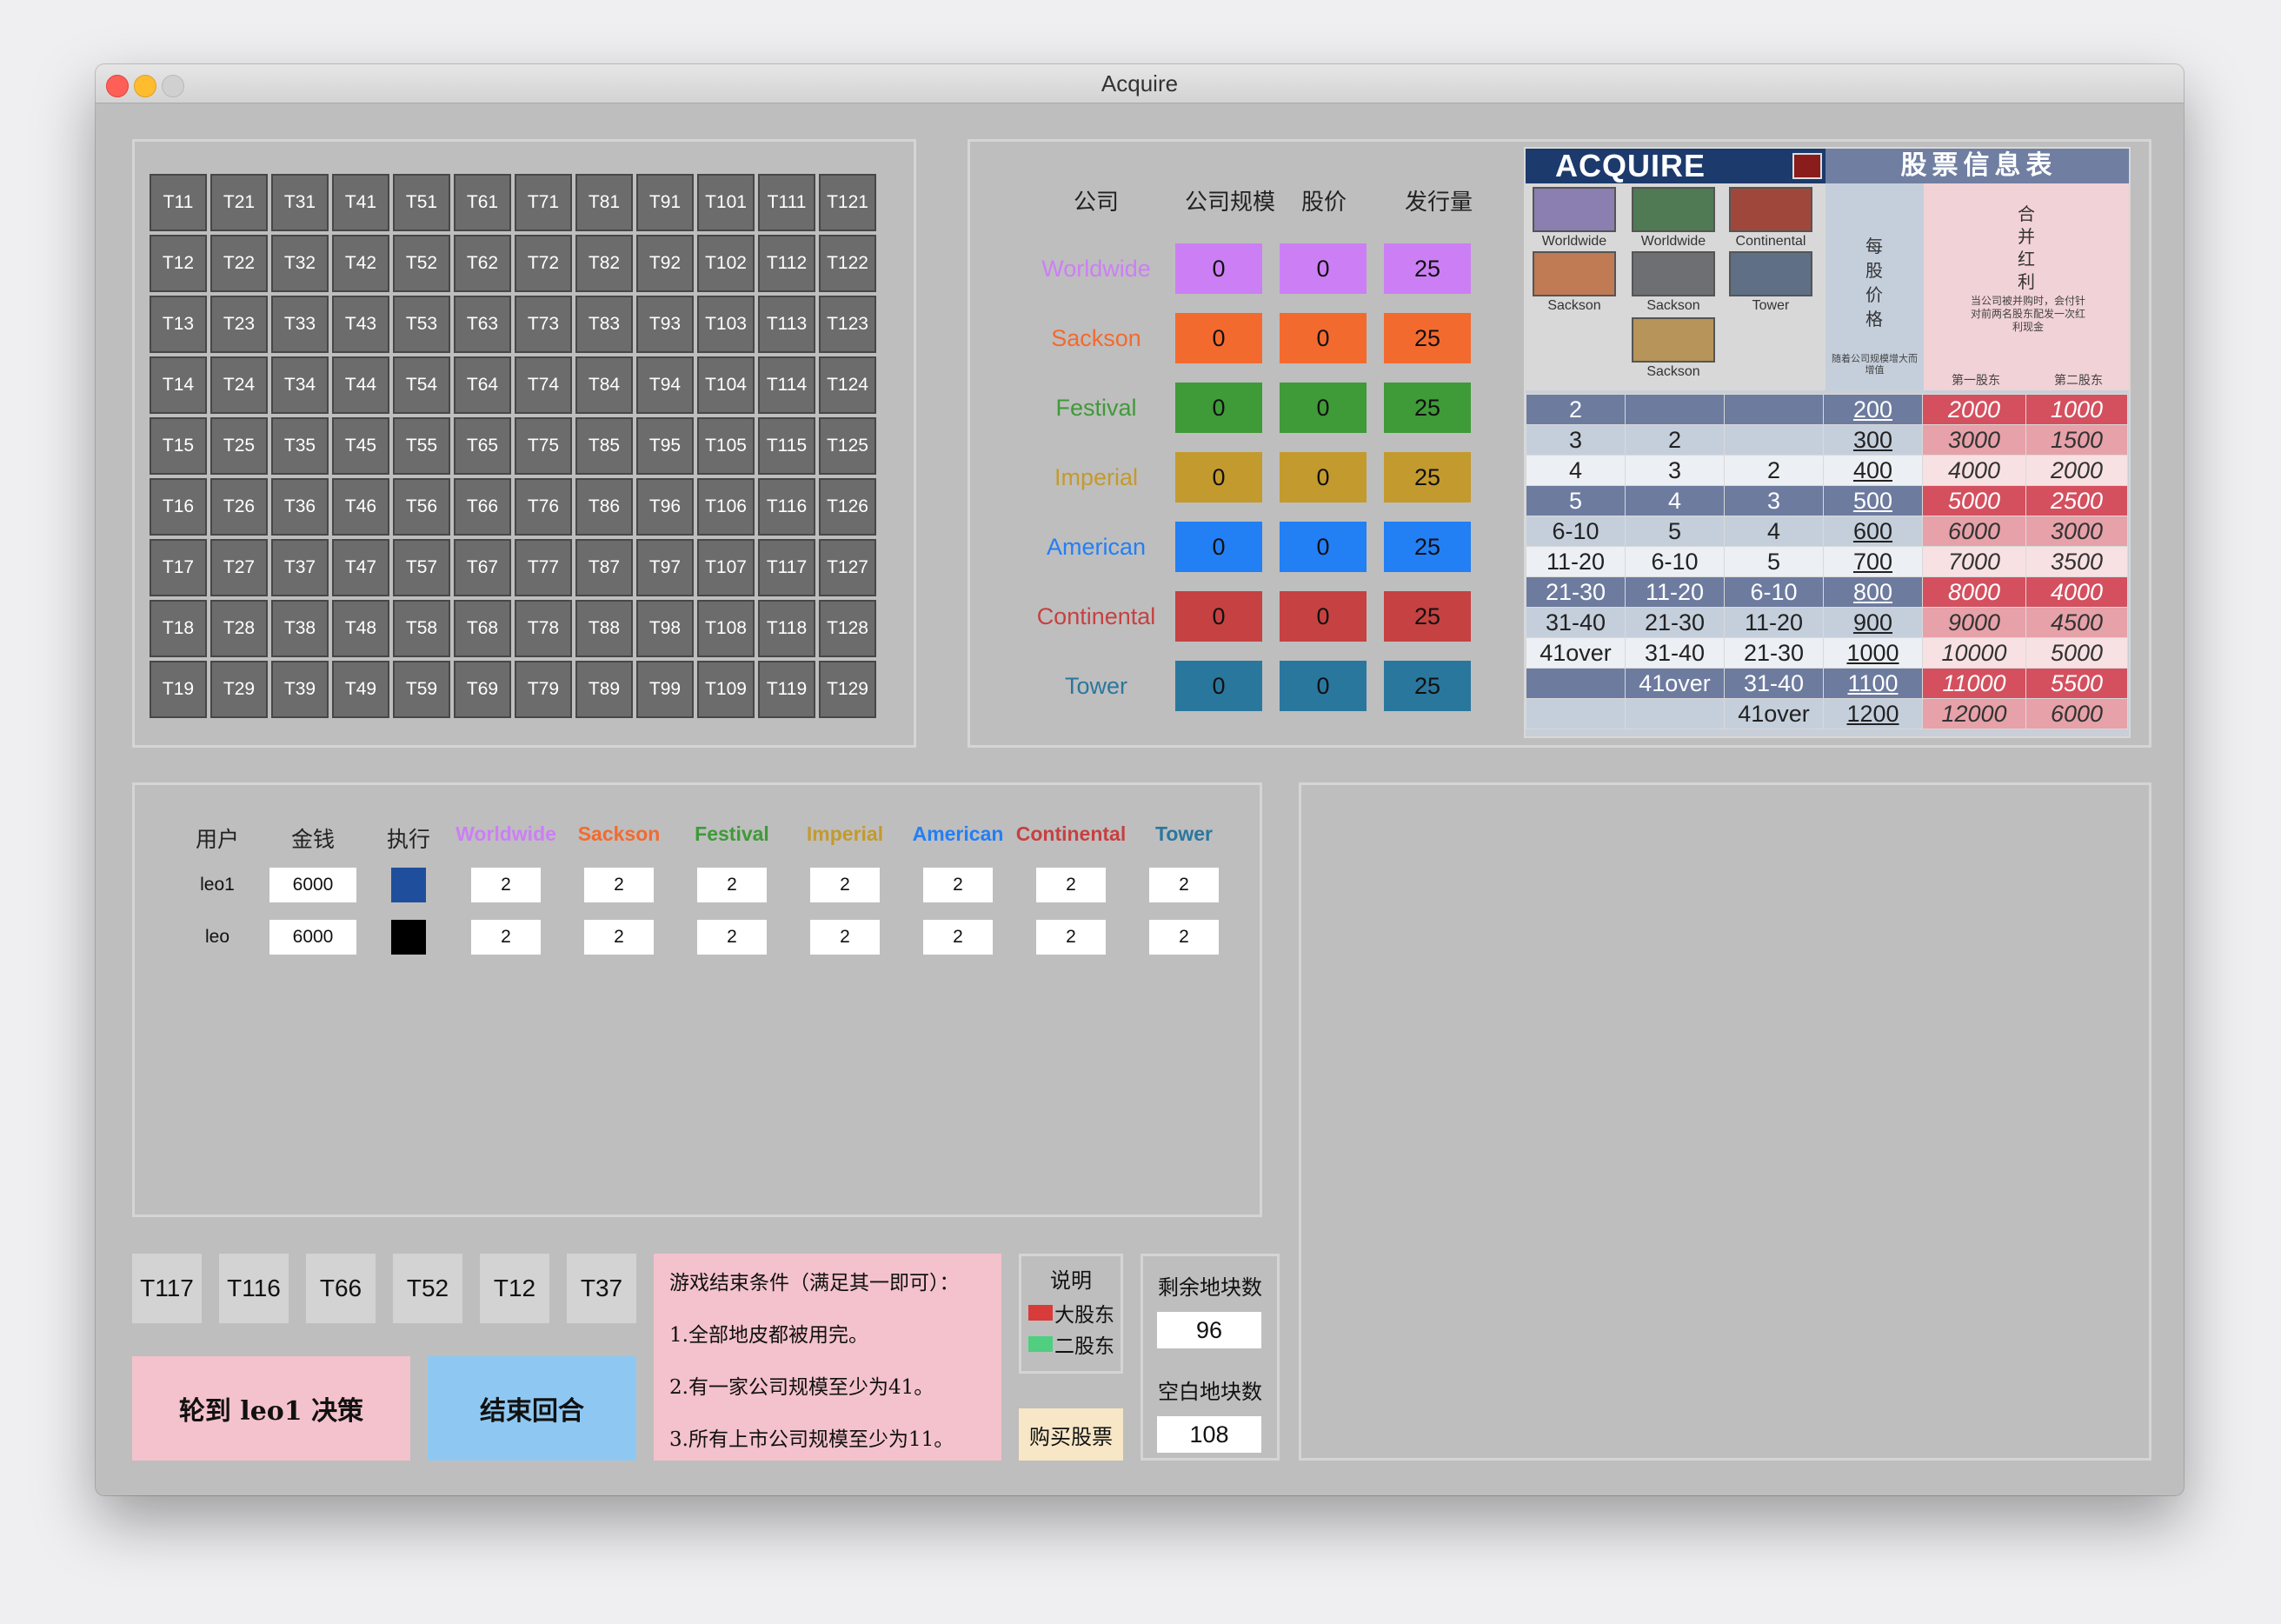 The height and width of the screenshot is (1624, 2281). I want to click on board-tile: T48, so click(360, 629).